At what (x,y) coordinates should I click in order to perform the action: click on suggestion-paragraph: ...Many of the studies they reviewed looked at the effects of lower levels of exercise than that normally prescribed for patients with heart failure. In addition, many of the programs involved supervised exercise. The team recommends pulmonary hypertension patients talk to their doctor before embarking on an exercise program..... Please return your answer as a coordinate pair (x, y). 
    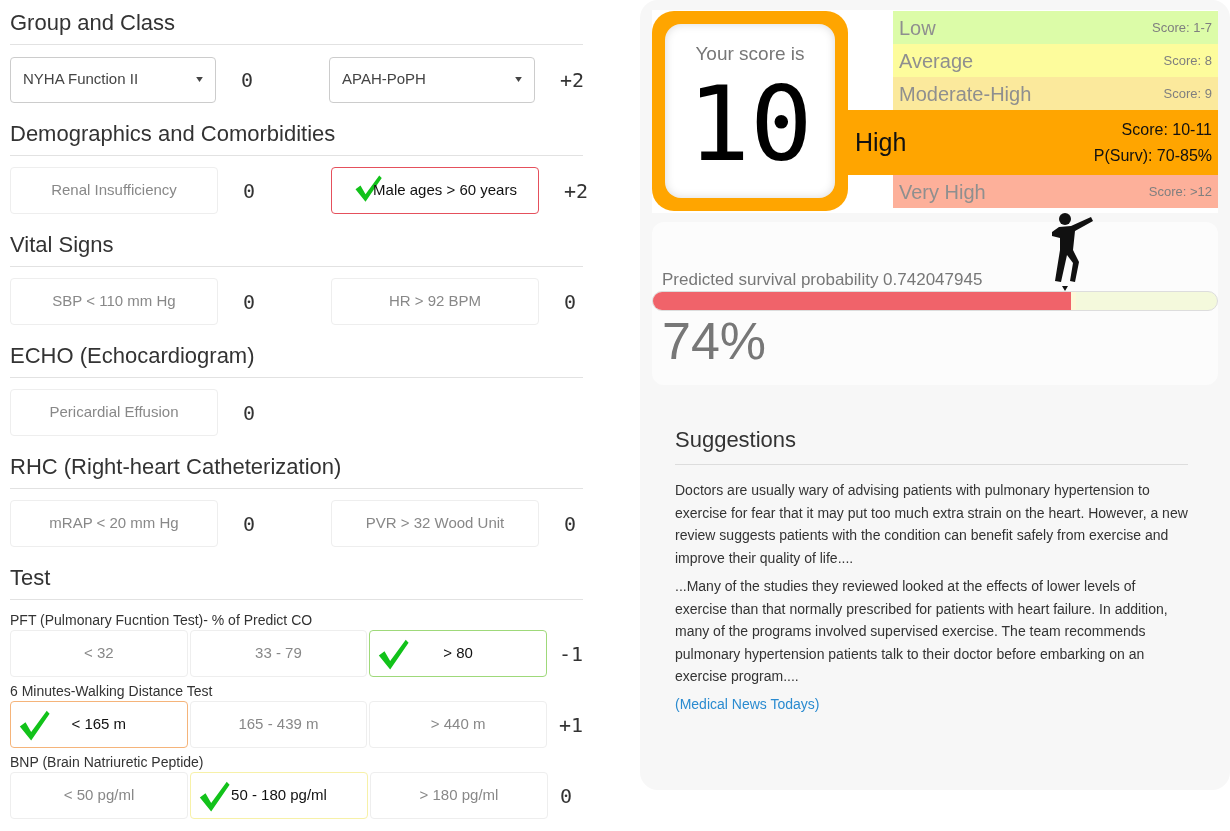
    Looking at the image, I should click on (922, 631).